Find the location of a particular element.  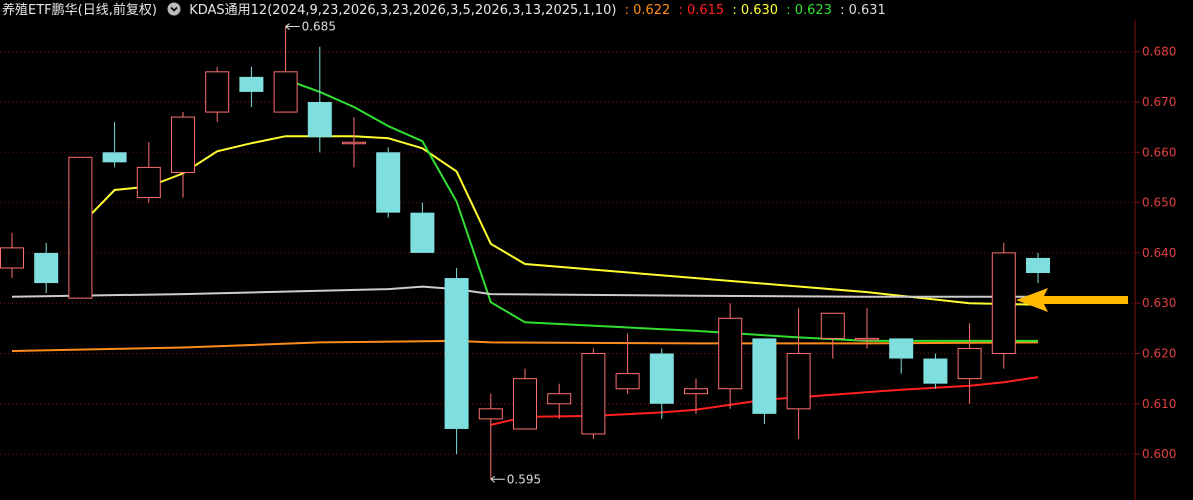

annotation-label: 0.685 is located at coordinates (319, 27).